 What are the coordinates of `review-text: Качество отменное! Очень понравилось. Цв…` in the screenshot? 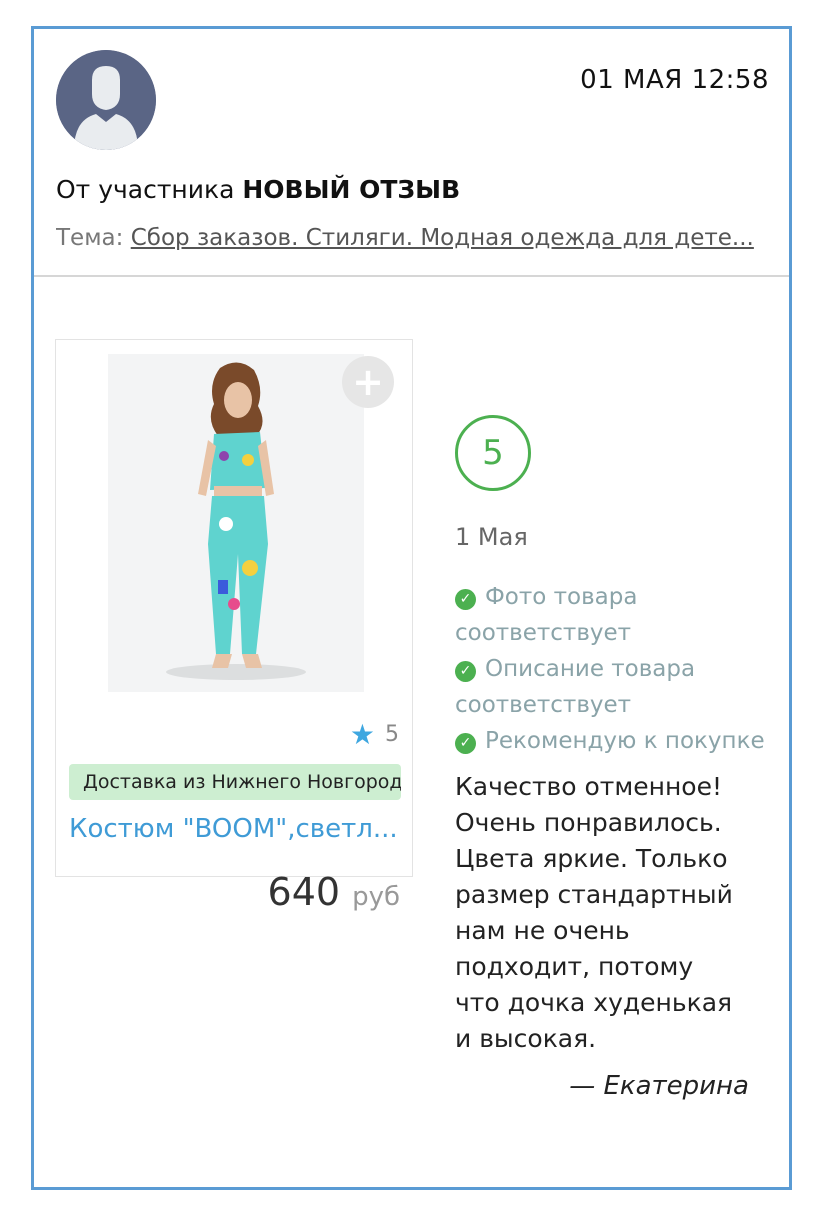 It's located at (594, 912).